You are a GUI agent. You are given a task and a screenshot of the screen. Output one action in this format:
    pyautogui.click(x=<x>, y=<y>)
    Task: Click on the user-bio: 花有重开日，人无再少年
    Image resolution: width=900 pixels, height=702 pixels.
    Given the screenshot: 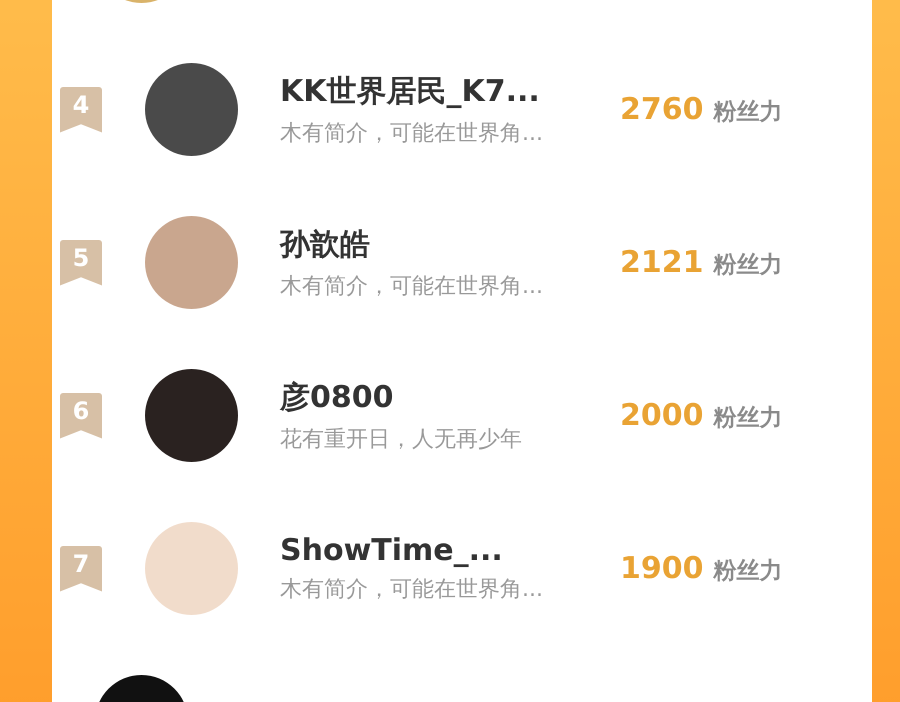 What is the action you would take?
    pyautogui.click(x=401, y=440)
    